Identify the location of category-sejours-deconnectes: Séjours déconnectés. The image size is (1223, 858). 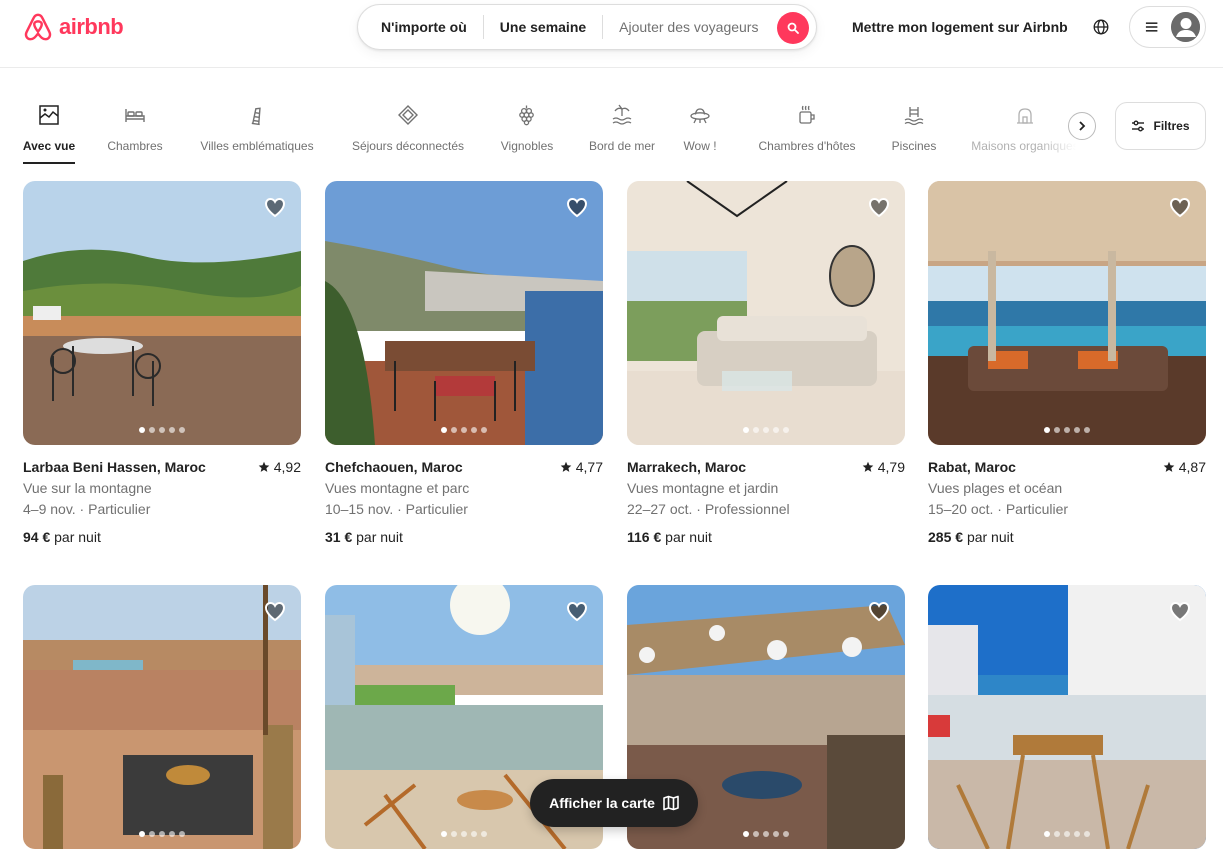
(408, 132).